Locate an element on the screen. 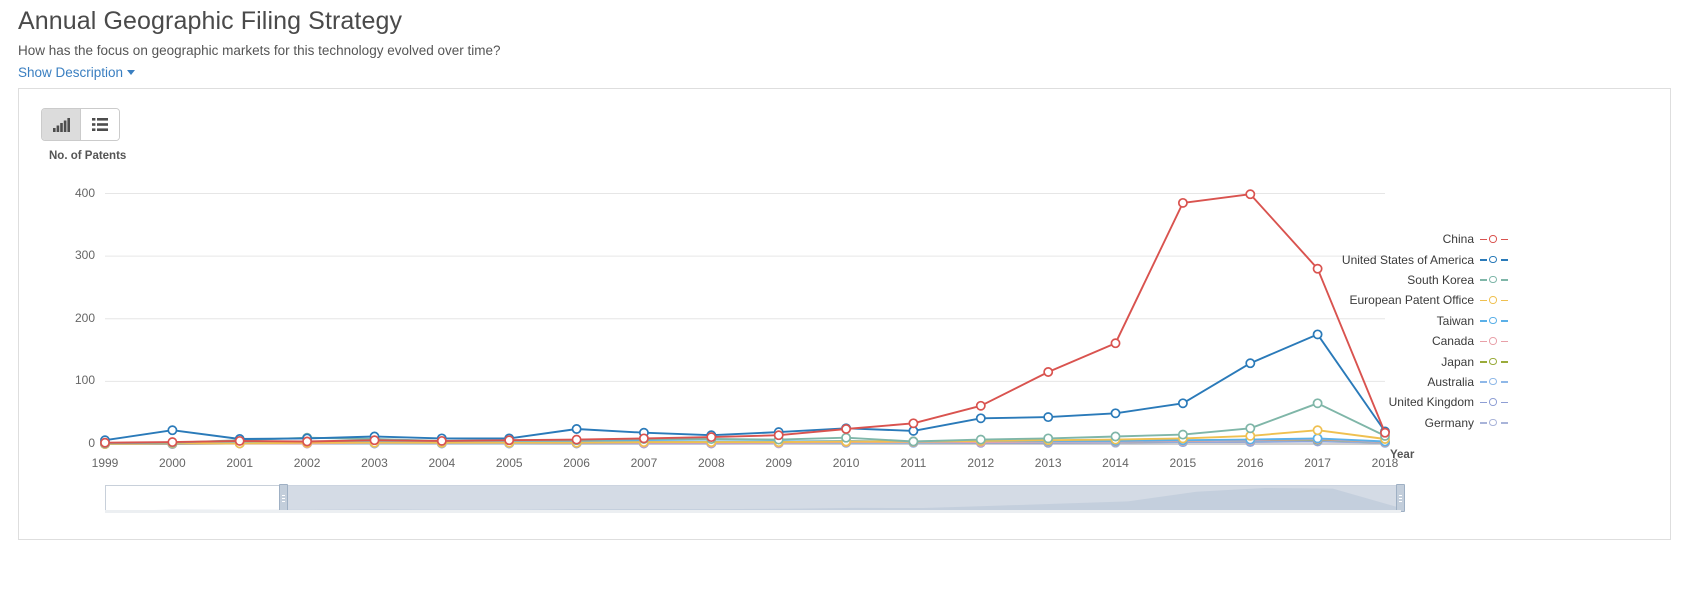 Image resolution: width=1691 pixels, height=601 pixels. legend-item-label: United Kingdom is located at coordinates (1431, 402).